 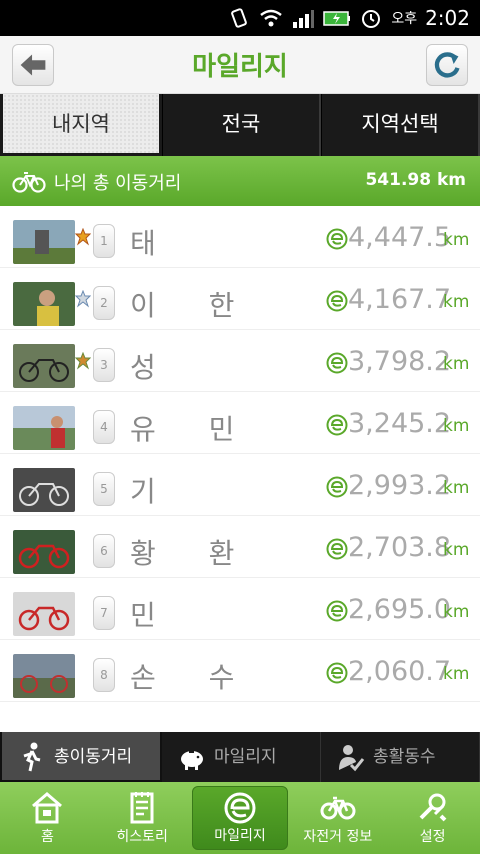 What do you see at coordinates (240, 609) in the screenshot?
I see `list-item: 7 민 2,695.0 km` at bounding box center [240, 609].